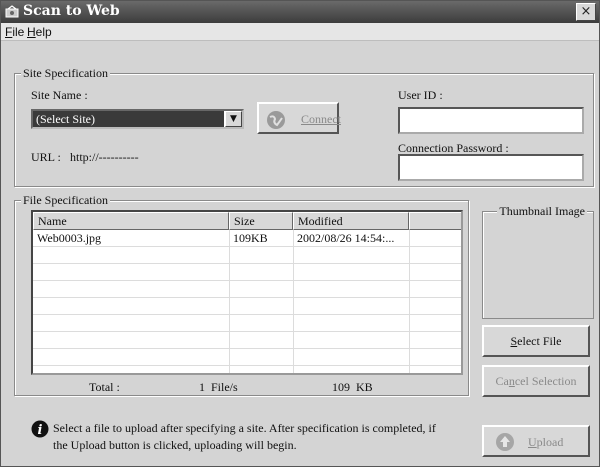  I want to click on site-name-label: Site Name :, so click(59, 95).